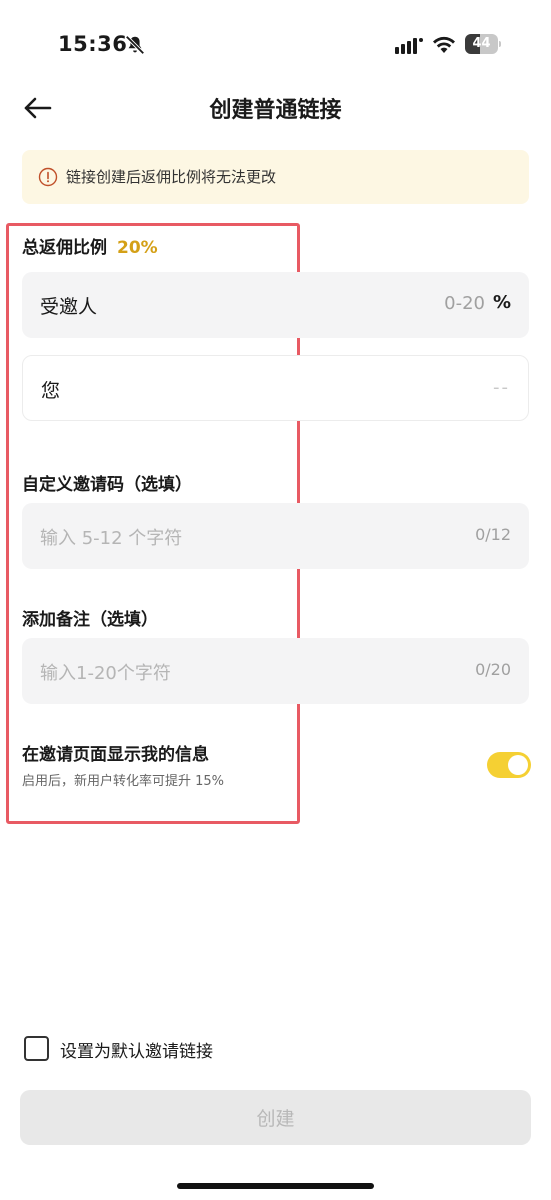 The image size is (551, 1200). I want to click on default-link-label: 设置为默认邀请链接, so click(136, 1049).